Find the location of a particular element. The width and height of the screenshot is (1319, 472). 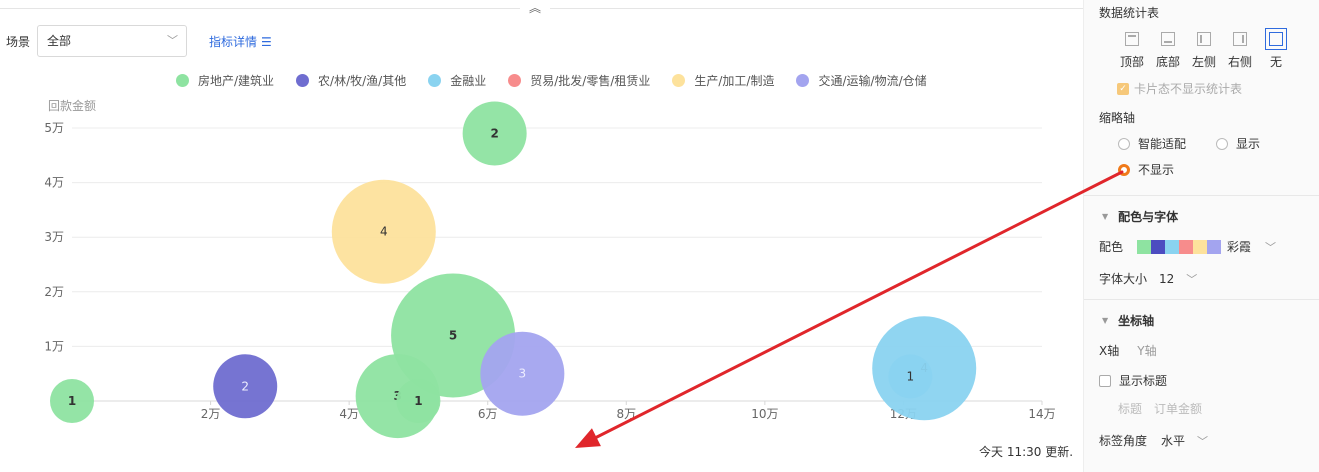

color-font-title: 配色与字体 is located at coordinates (1148, 217).